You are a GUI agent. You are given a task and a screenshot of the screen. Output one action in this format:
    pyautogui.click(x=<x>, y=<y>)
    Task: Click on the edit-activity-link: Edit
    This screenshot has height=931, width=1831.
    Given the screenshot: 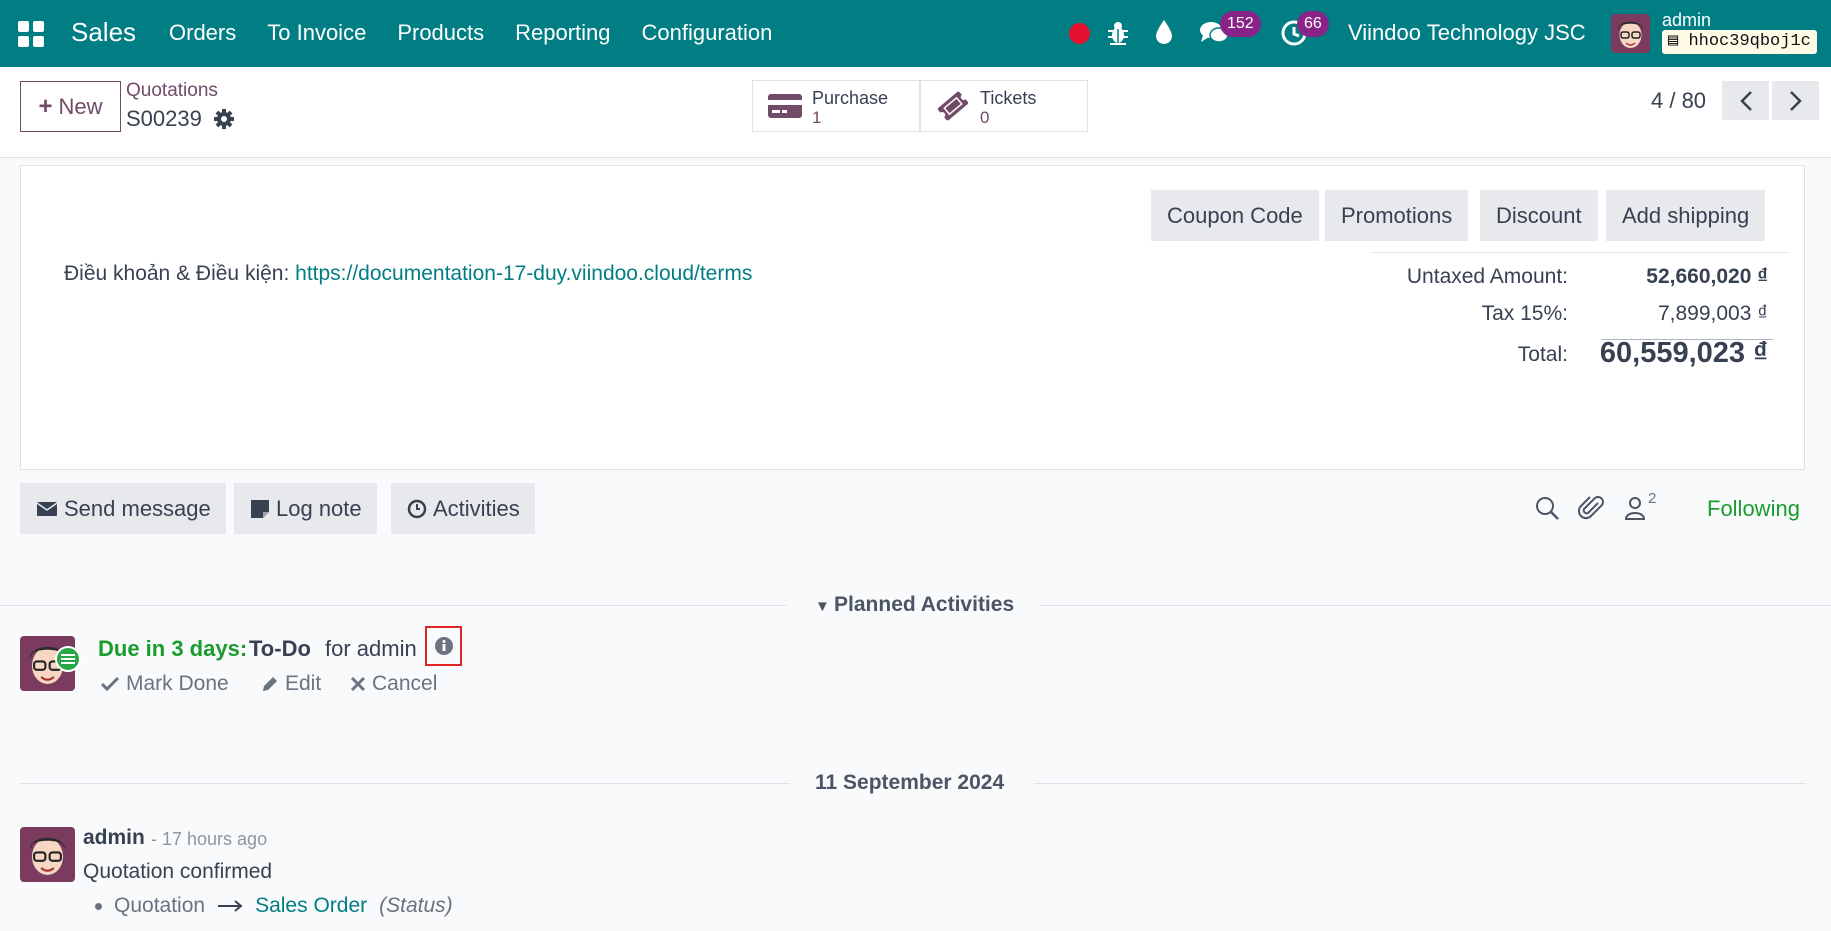 What is the action you would take?
    pyautogui.click(x=291, y=684)
    